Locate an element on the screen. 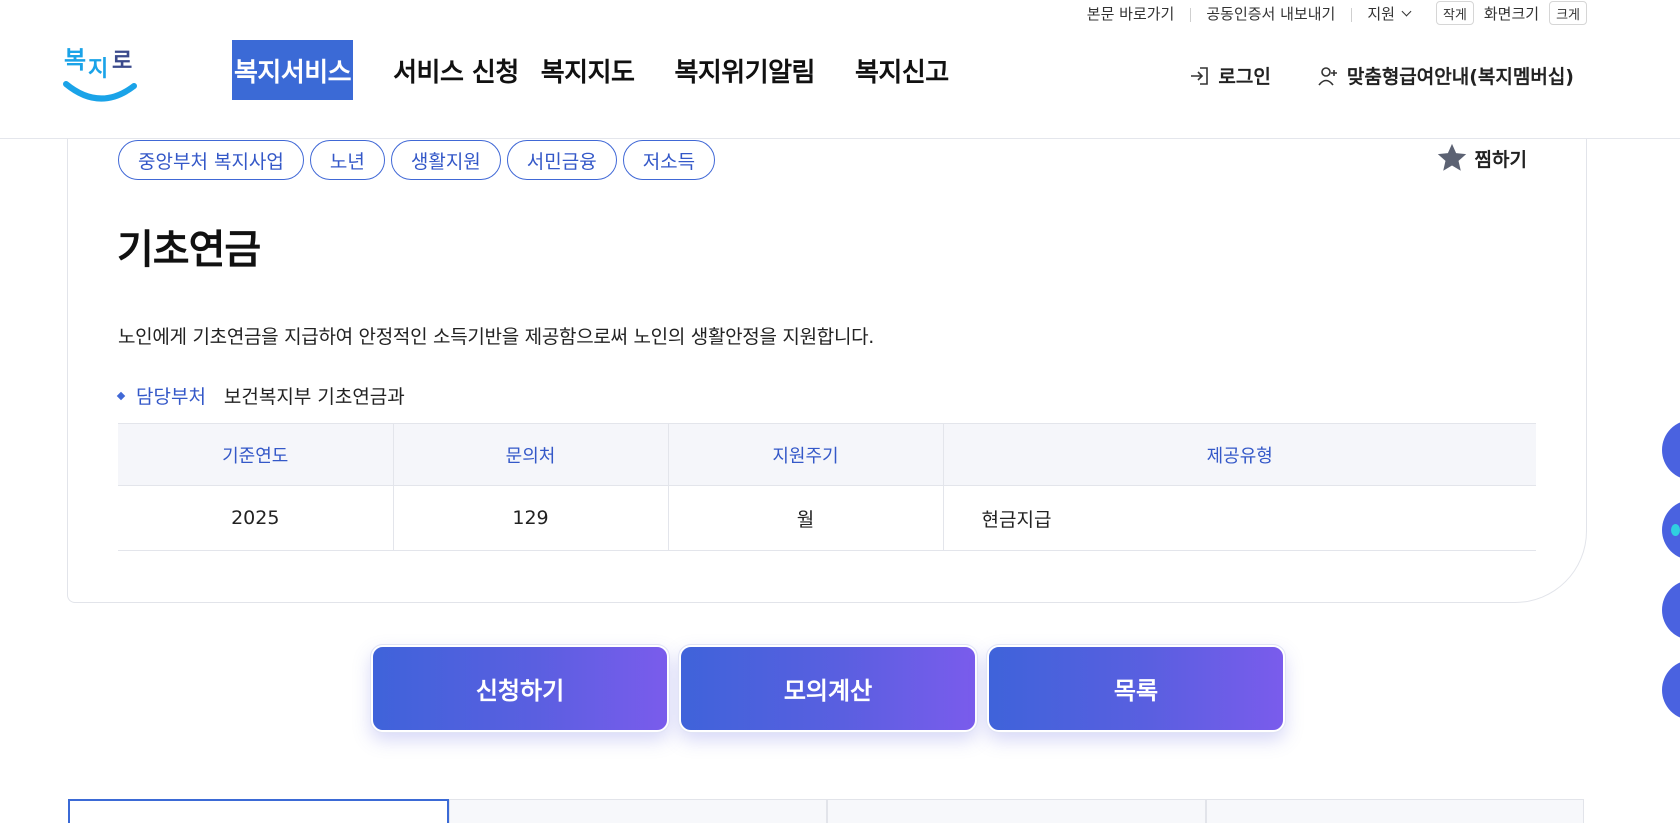  main-navigation: 복지서비스 서비스 신청 복지지도 복지위기알림 복지신고 is located at coordinates (609, 70).